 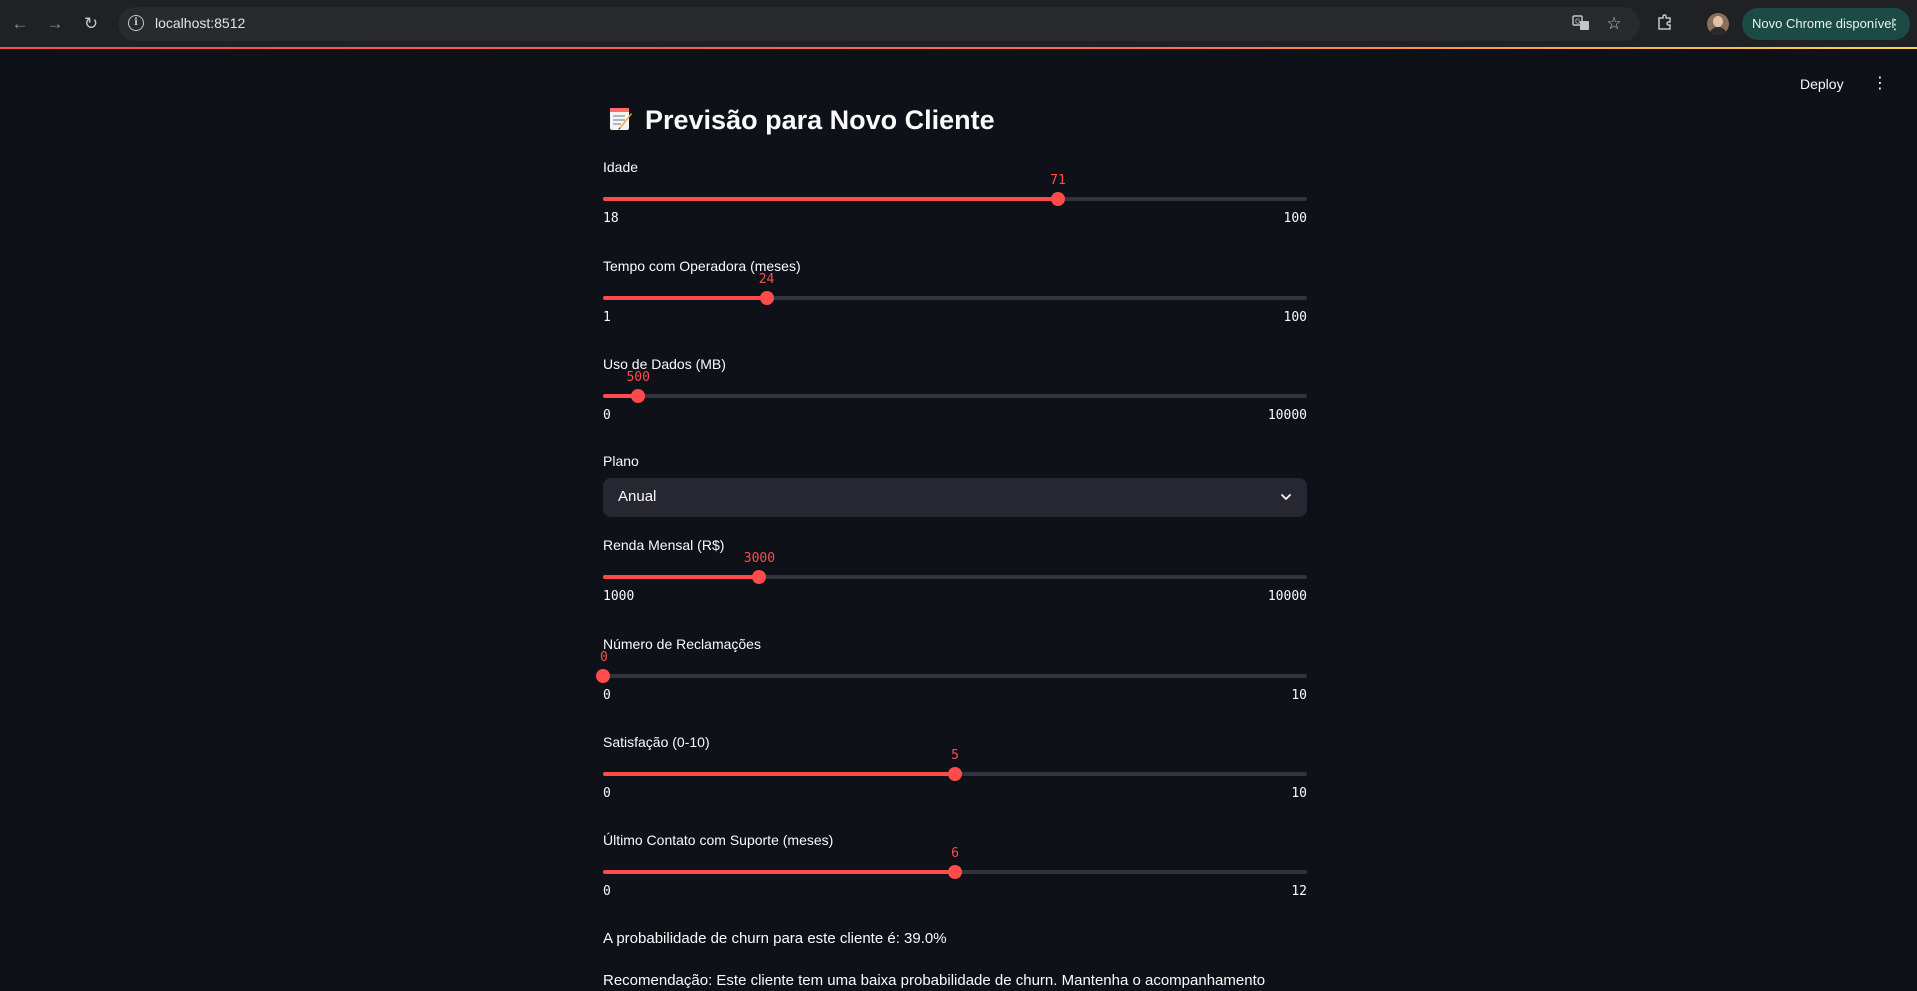 I want to click on select-label: Plano, so click(x=621, y=461).